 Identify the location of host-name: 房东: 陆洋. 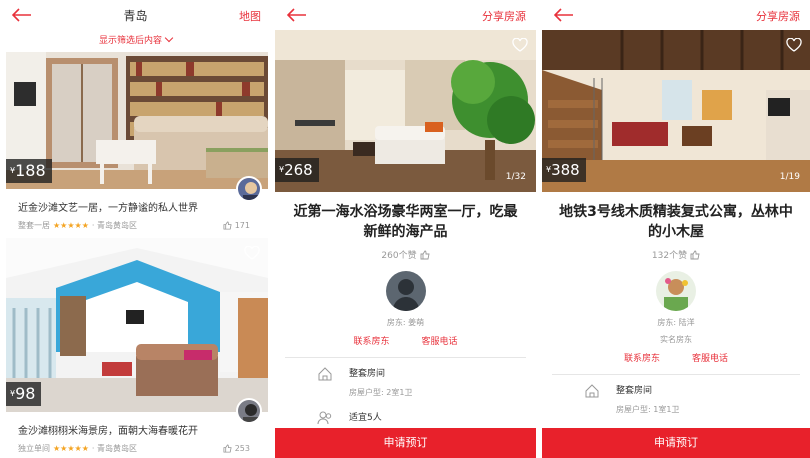
(676, 322).